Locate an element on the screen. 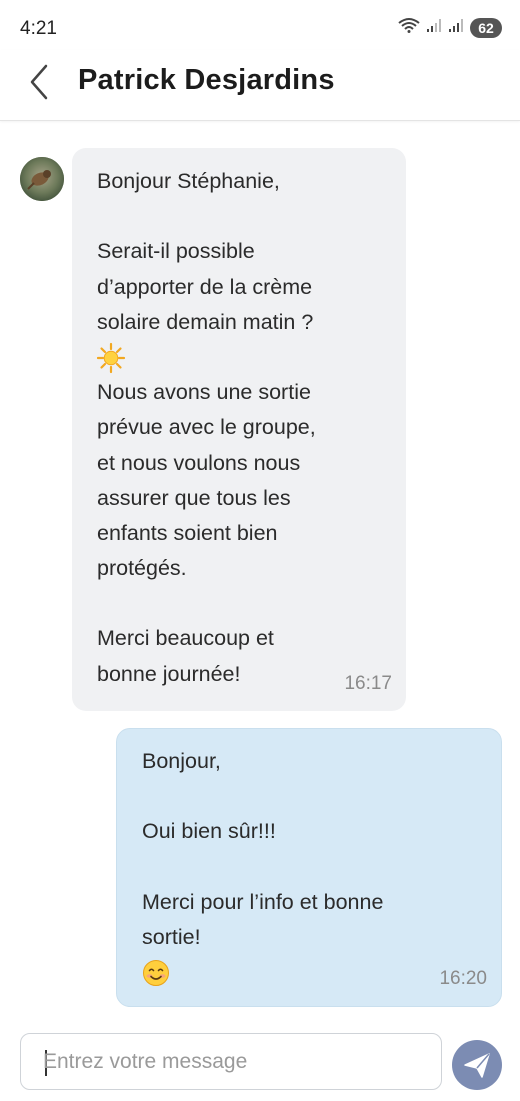  message-input-container is located at coordinates (231, 1061).